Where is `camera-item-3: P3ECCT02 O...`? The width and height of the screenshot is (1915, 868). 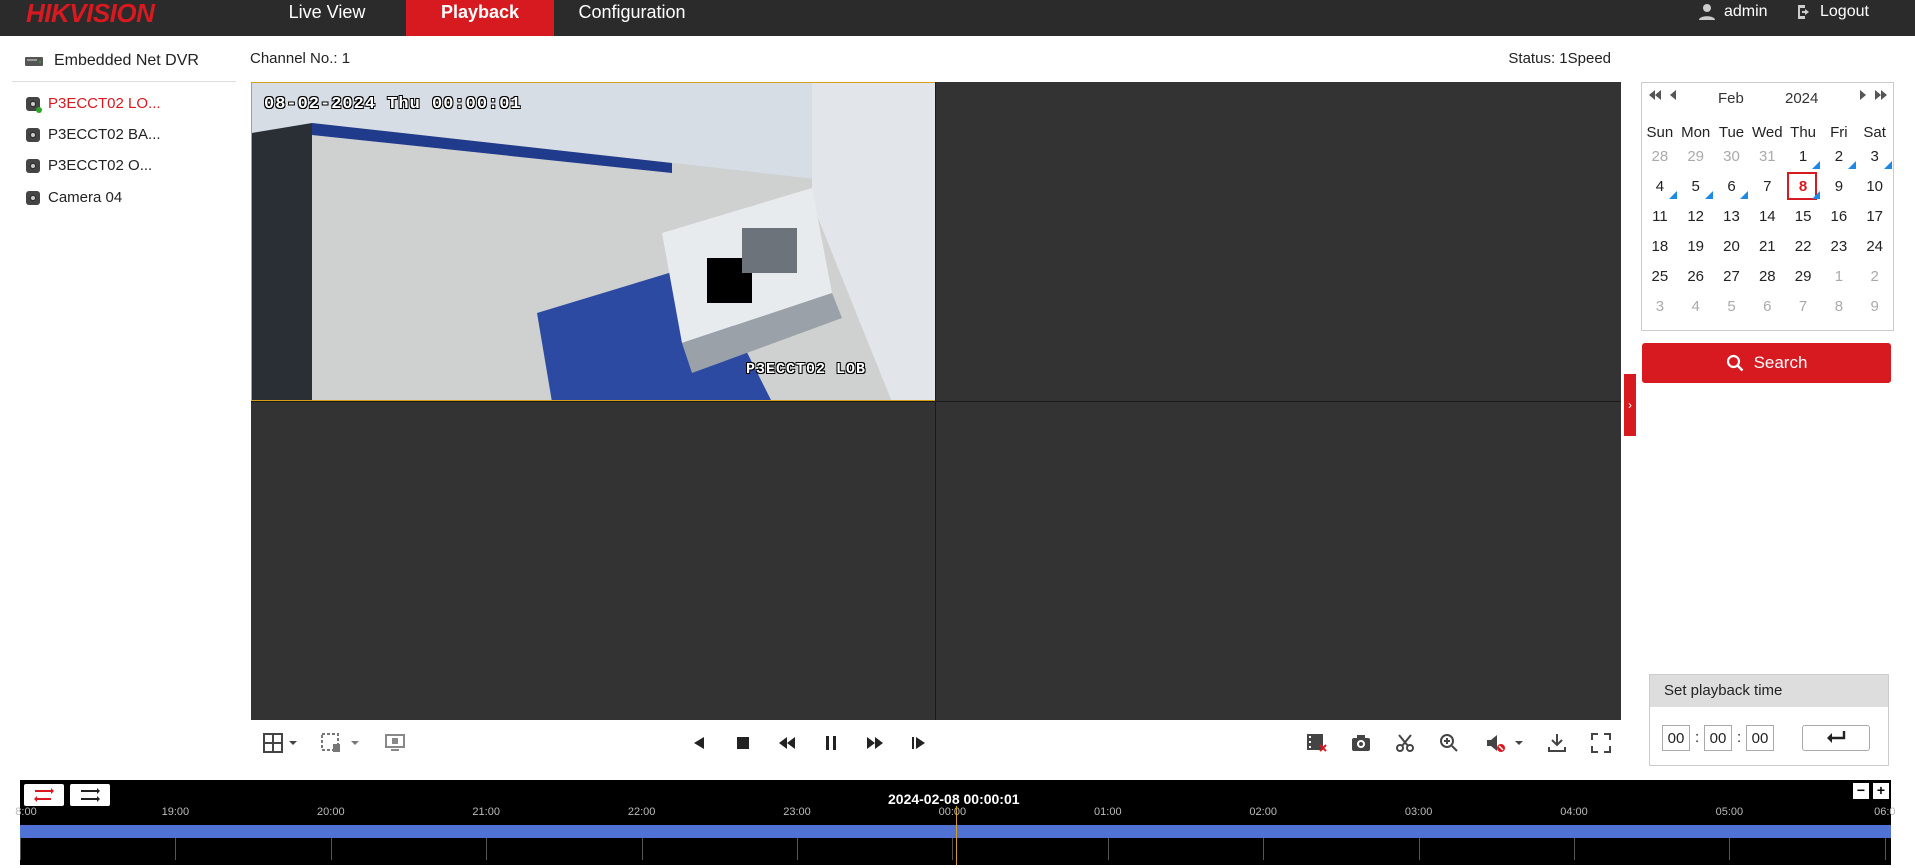 camera-item-3: P3ECCT02 O... is located at coordinates (89, 165).